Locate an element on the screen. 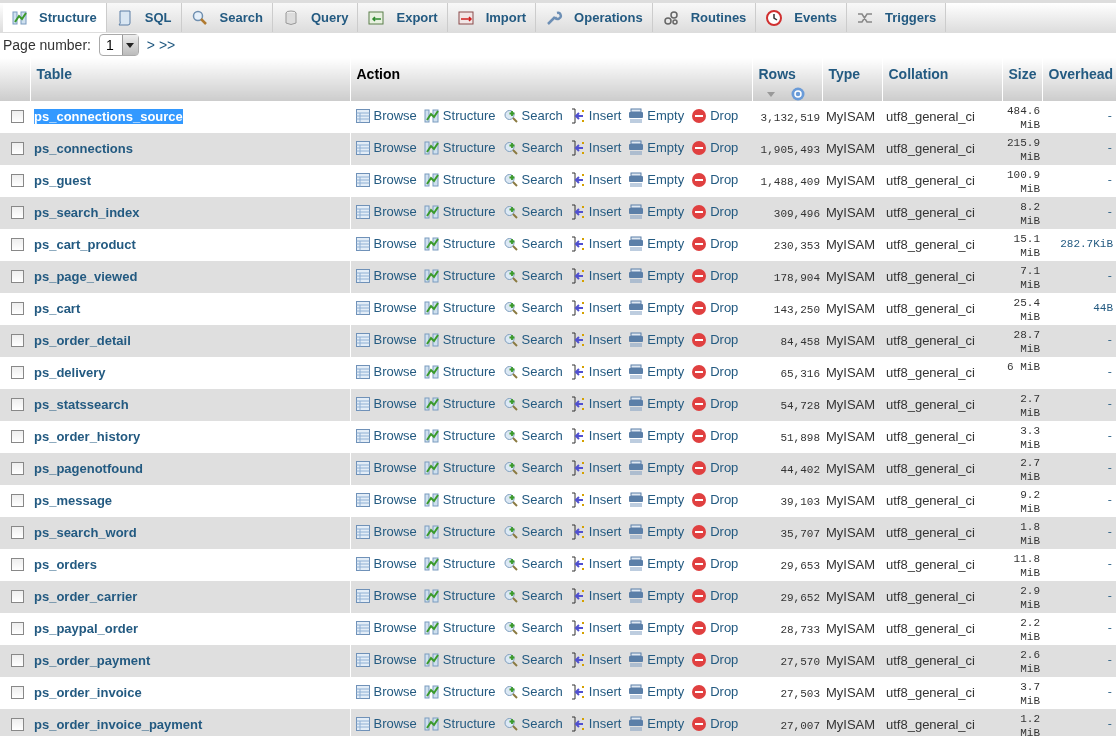  table-name-link: ps_guest is located at coordinates (63, 180).